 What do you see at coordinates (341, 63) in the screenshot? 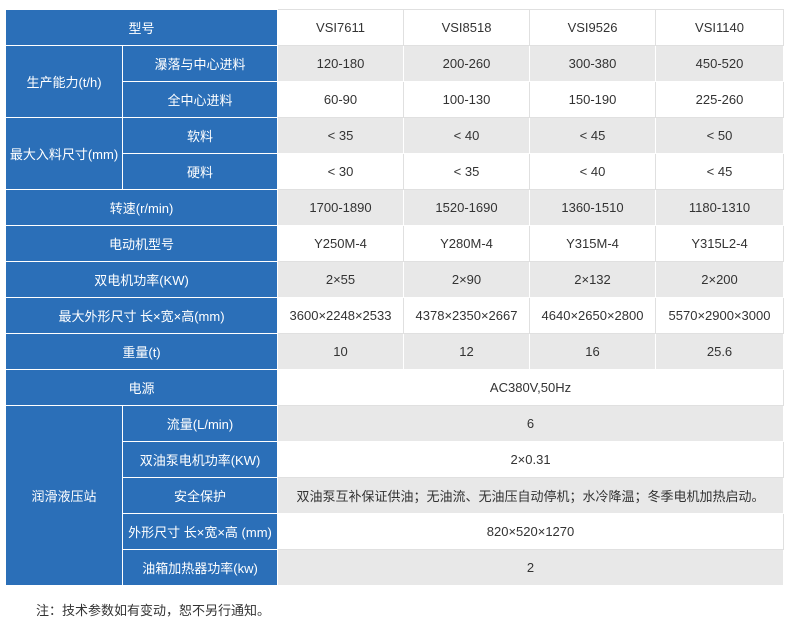
I see `cell-value: 120-180` at bounding box center [341, 63].